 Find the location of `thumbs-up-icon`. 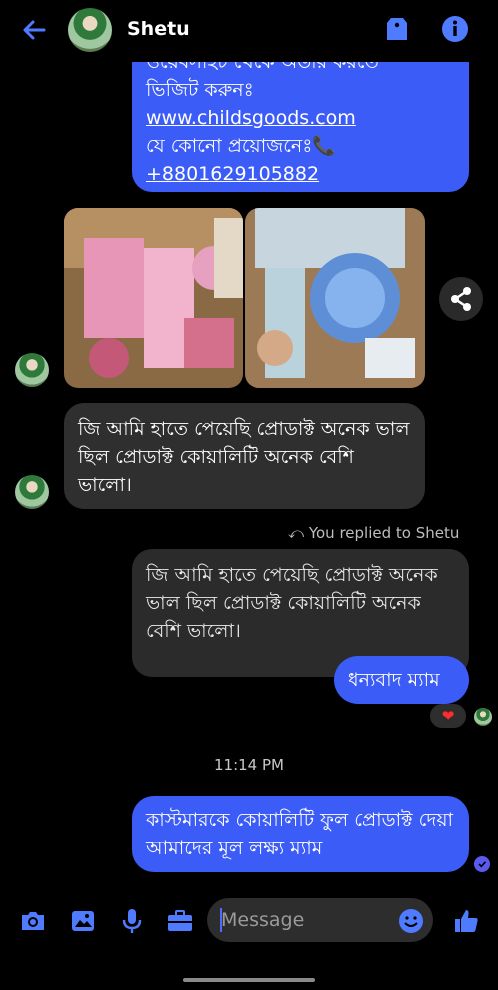

thumbs-up-icon is located at coordinates (466, 921).